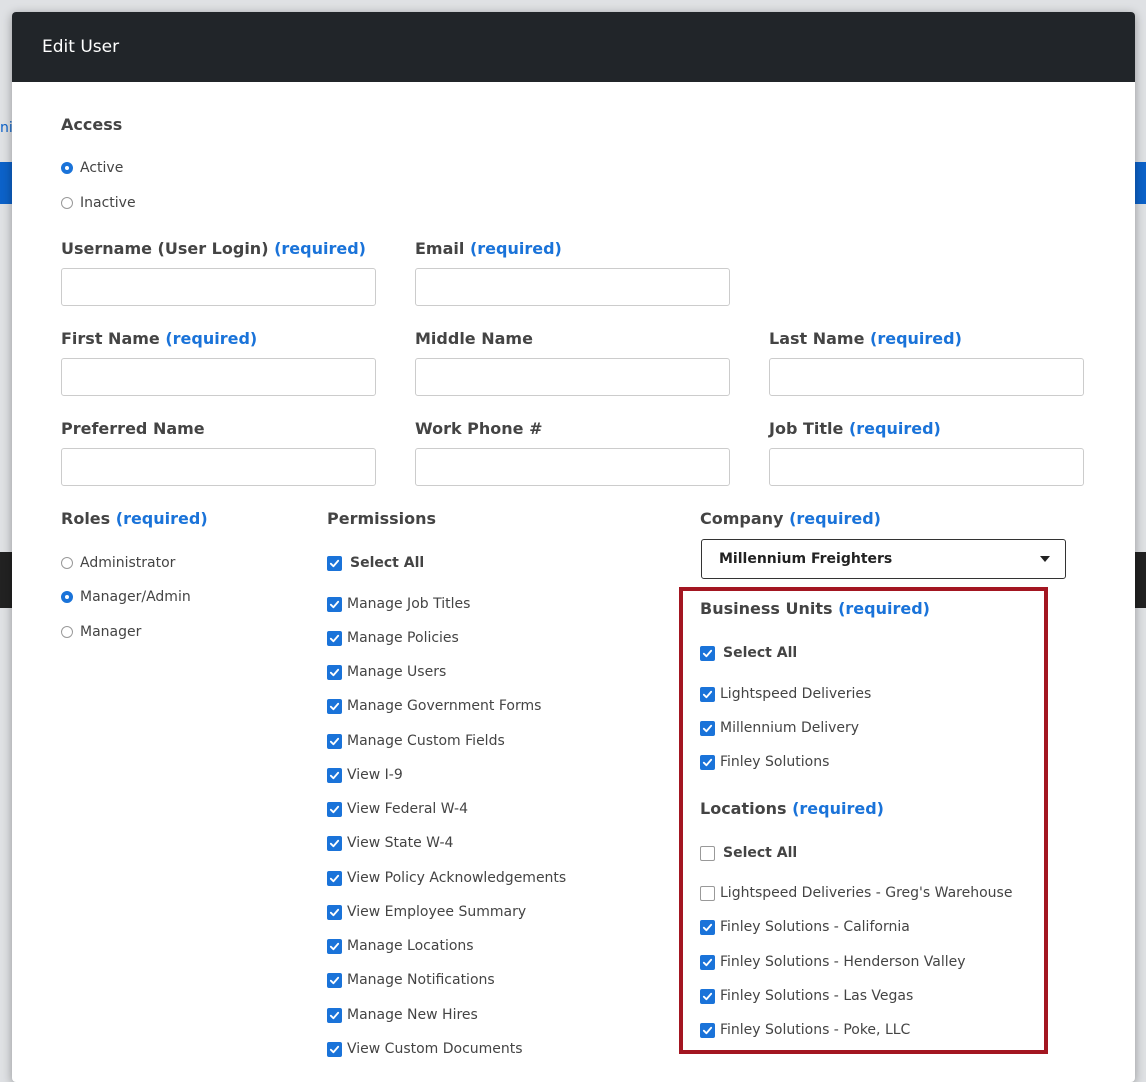 The width and height of the screenshot is (1146, 1082). What do you see at coordinates (128, 563) in the screenshot?
I see `role-radio-label: Administrator` at bounding box center [128, 563].